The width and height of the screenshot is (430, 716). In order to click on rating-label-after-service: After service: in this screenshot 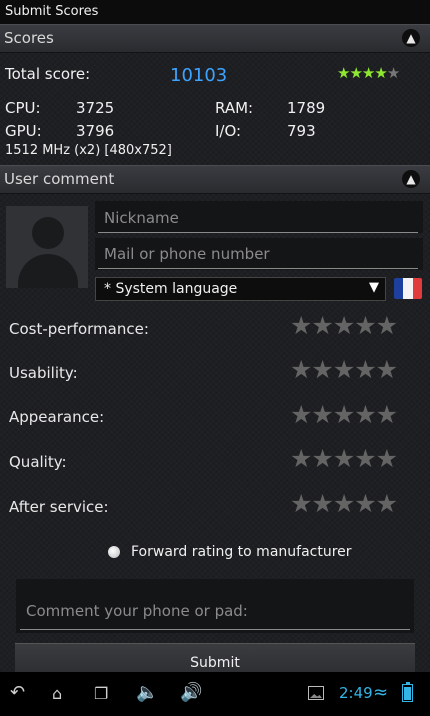, I will do `click(59, 507)`.